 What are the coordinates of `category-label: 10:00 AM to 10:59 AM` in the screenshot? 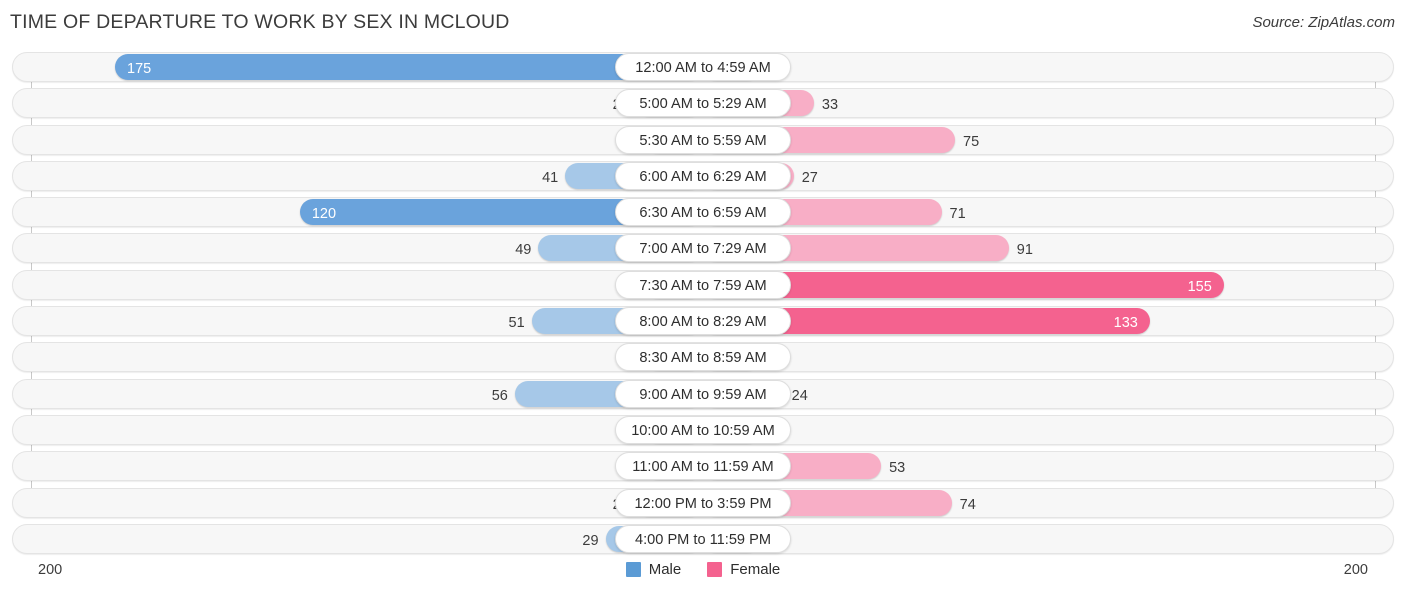 It's located at (703, 429).